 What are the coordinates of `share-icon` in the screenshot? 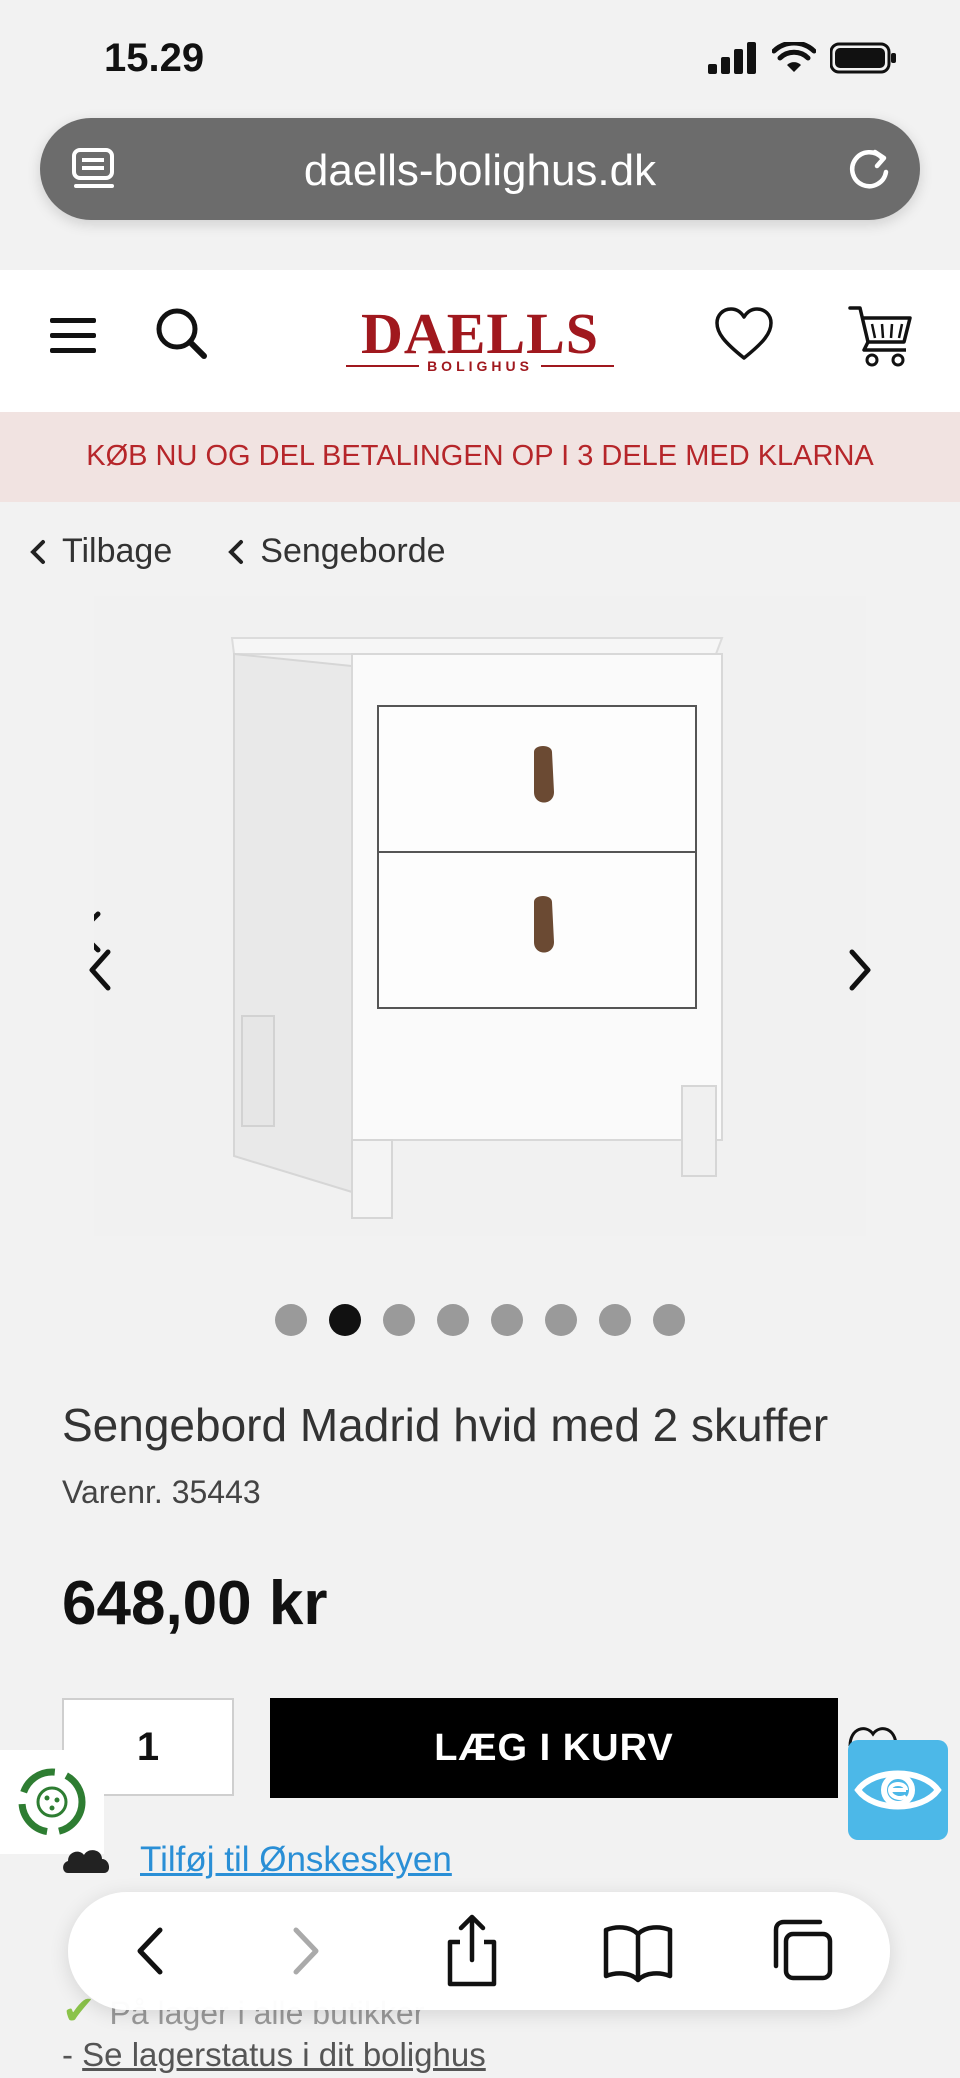 It's located at (472, 1951).